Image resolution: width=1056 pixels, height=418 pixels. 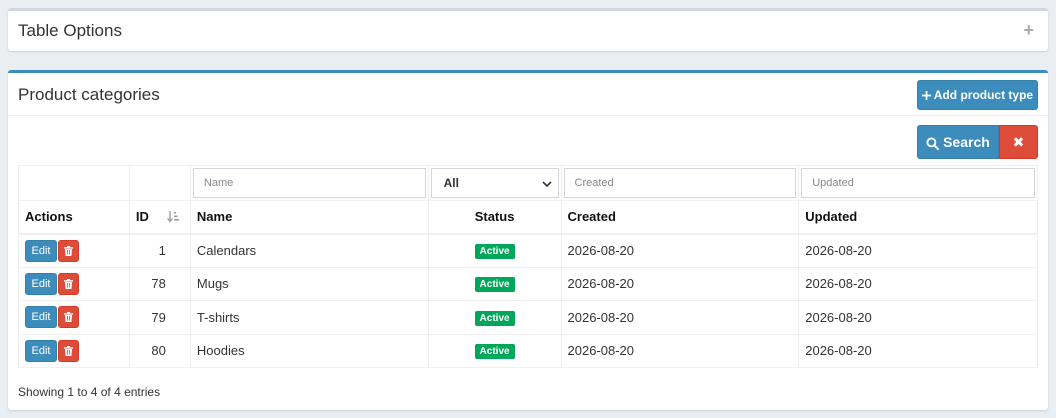 What do you see at coordinates (309, 250) in the screenshot?
I see `cell-name: Calendars` at bounding box center [309, 250].